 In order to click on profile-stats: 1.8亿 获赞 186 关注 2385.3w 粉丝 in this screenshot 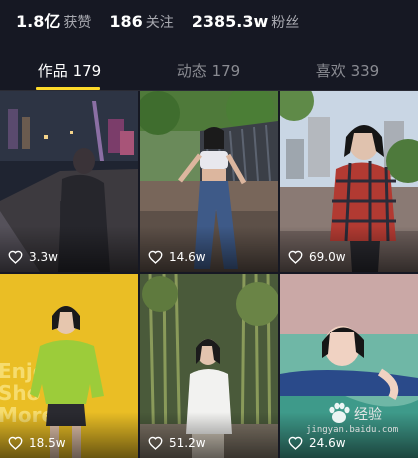, I will do `click(166, 20)`.